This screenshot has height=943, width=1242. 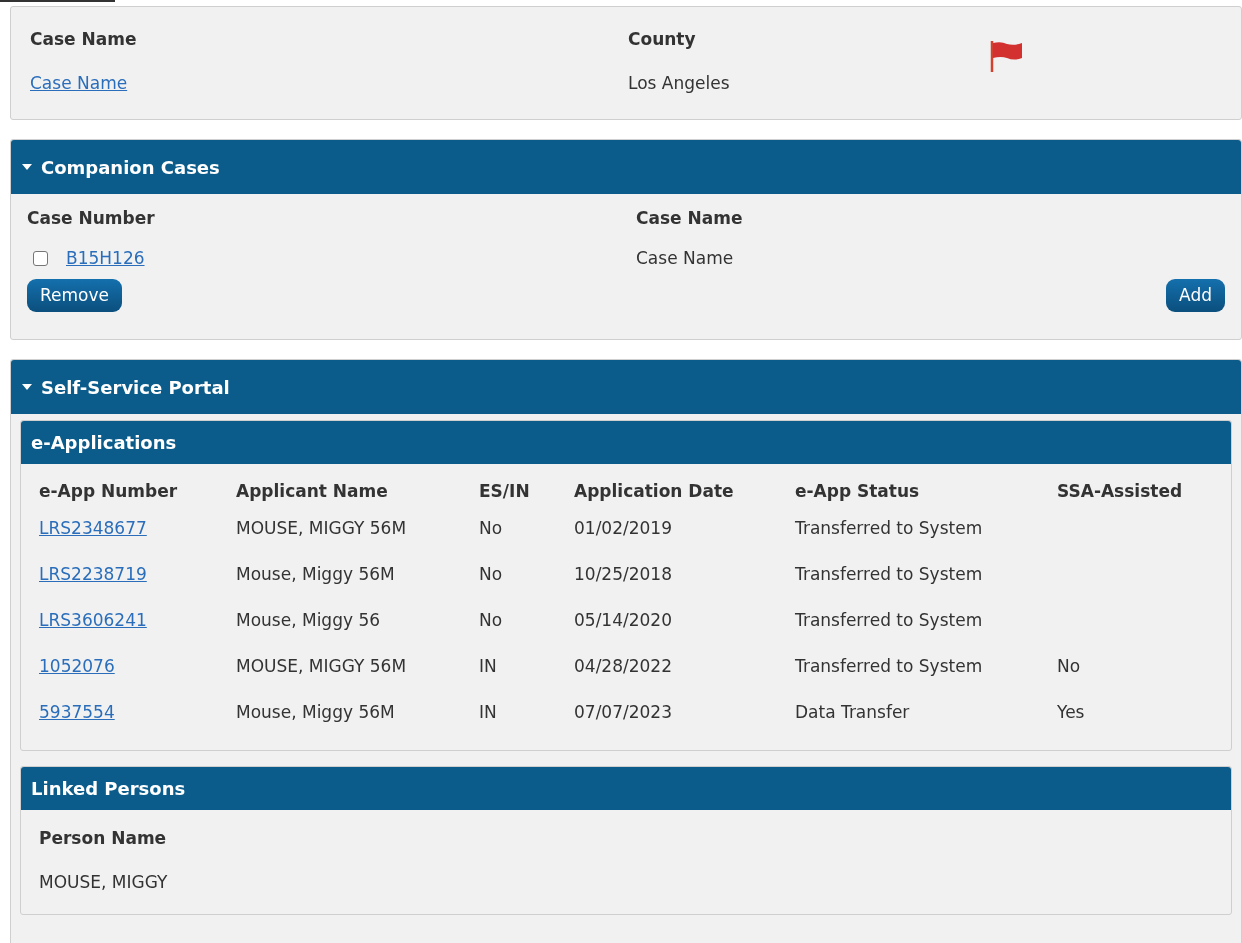 I want to click on section-title: Companion Cases, so click(x=130, y=167).